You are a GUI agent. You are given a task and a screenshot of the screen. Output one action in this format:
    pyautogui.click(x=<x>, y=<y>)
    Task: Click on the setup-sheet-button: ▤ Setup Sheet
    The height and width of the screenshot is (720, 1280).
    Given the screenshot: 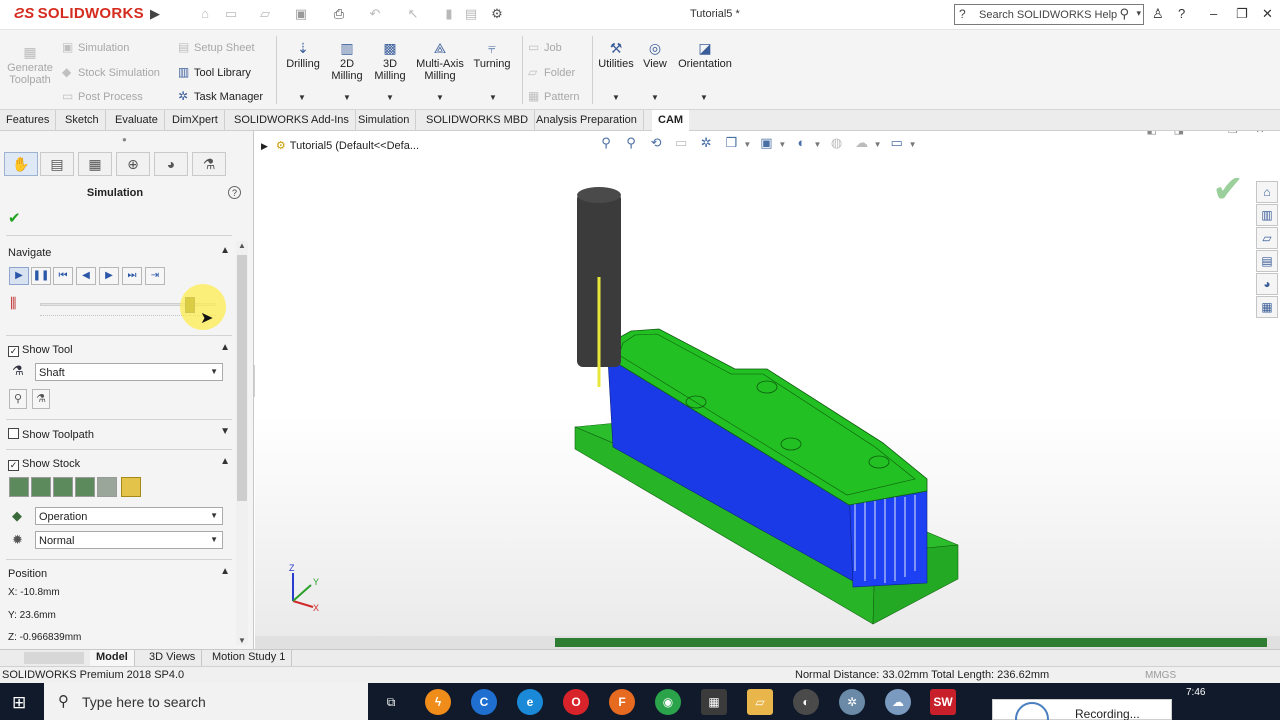 What is the action you would take?
    pyautogui.click(x=216, y=47)
    